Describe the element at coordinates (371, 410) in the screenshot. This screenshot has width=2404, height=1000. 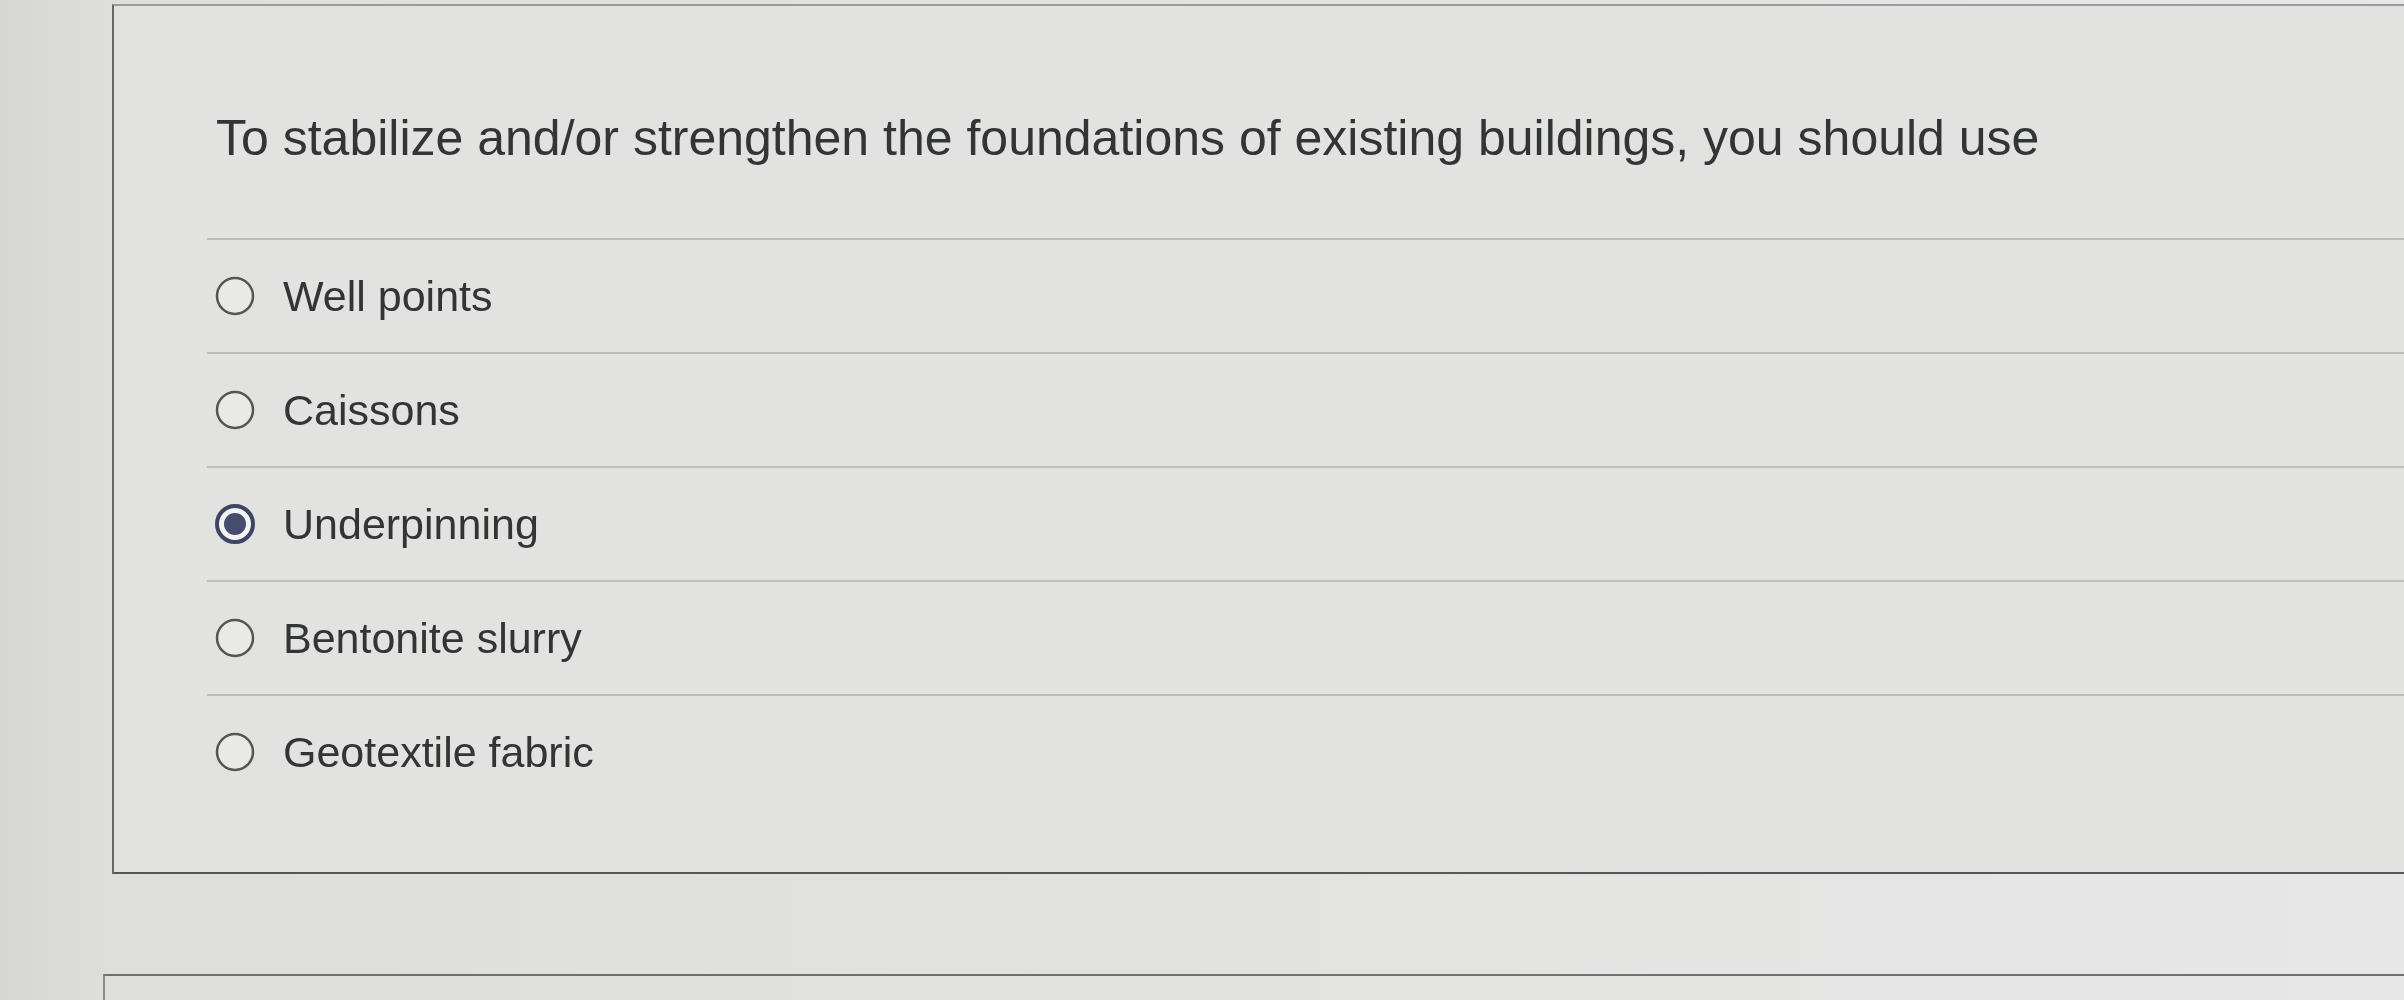
I see `option-label: Caissons` at that location.